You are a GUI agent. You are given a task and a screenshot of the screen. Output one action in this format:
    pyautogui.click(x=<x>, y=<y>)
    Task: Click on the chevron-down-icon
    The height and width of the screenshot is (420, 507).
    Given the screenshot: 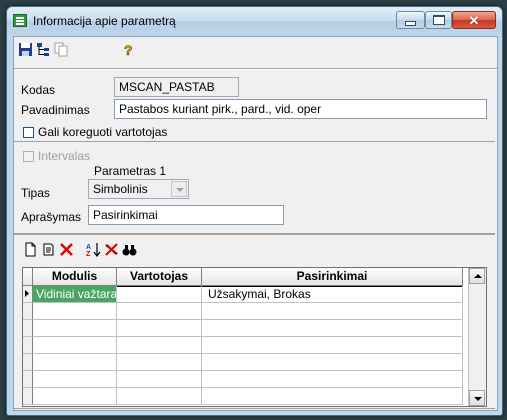 What is the action you would take?
    pyautogui.click(x=179, y=189)
    